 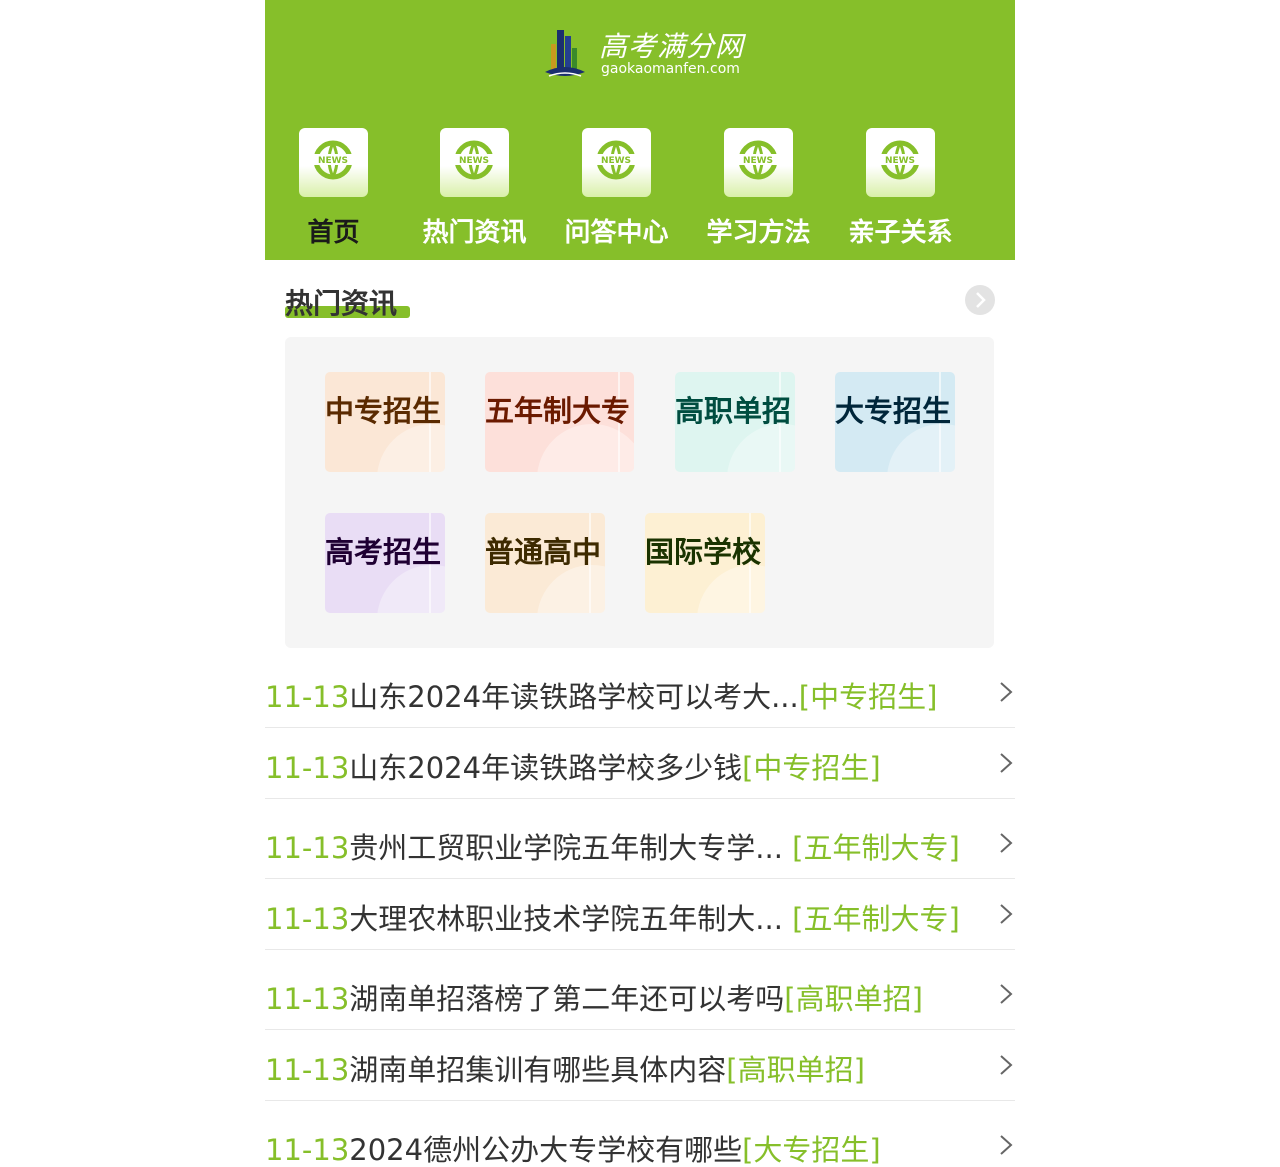 I want to click on logo-building-icon, so click(x=565, y=53).